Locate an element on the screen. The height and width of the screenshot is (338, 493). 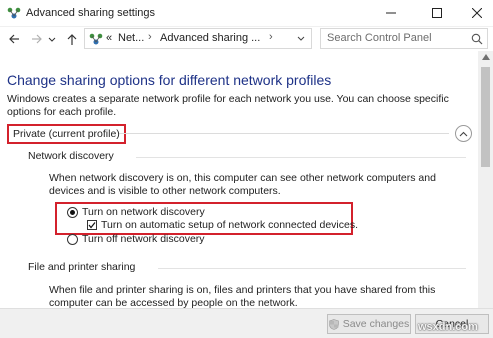
scrollbar-thumb is located at coordinates (485, 117).